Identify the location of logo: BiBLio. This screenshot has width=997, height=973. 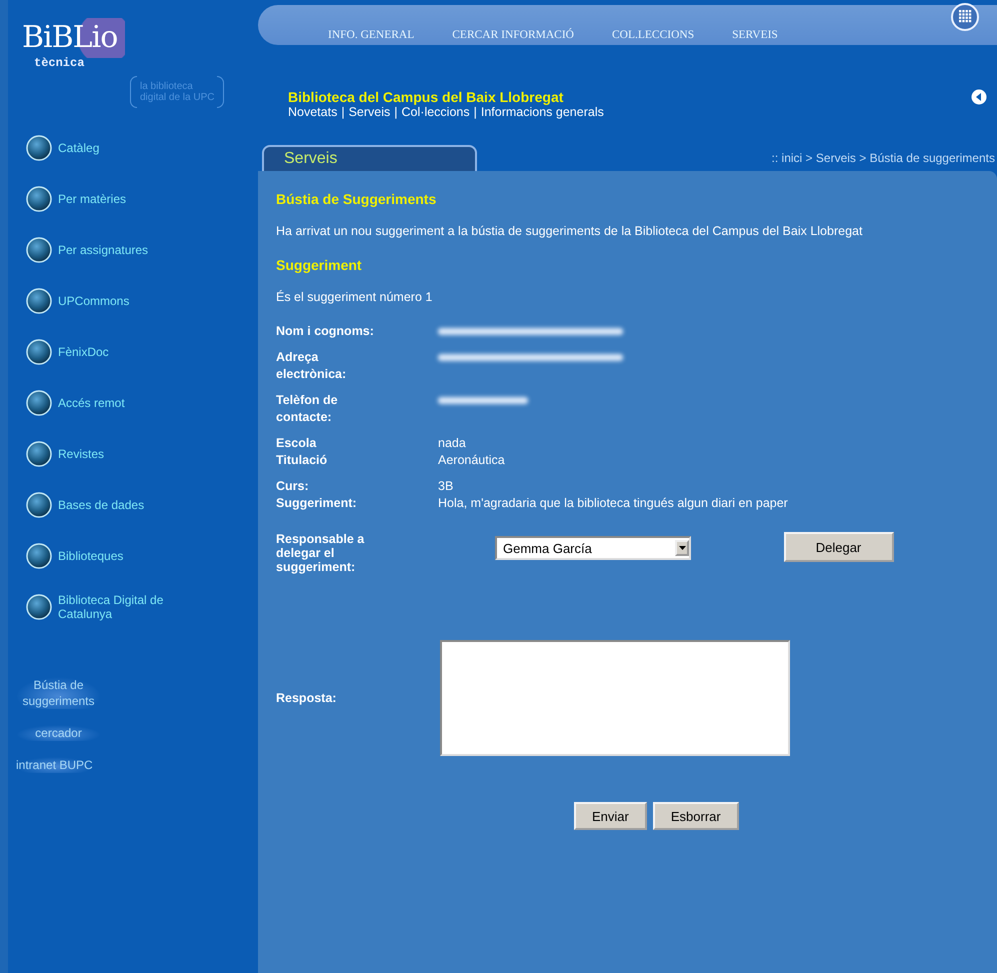
(74, 38).